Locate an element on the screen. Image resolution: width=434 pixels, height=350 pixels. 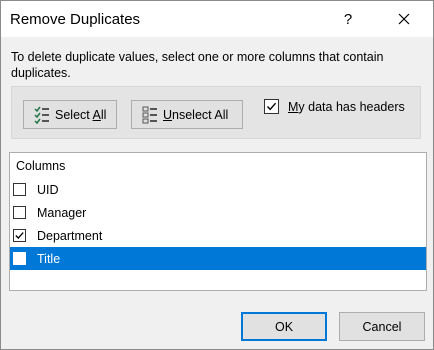
column-label: Manager is located at coordinates (62, 212).